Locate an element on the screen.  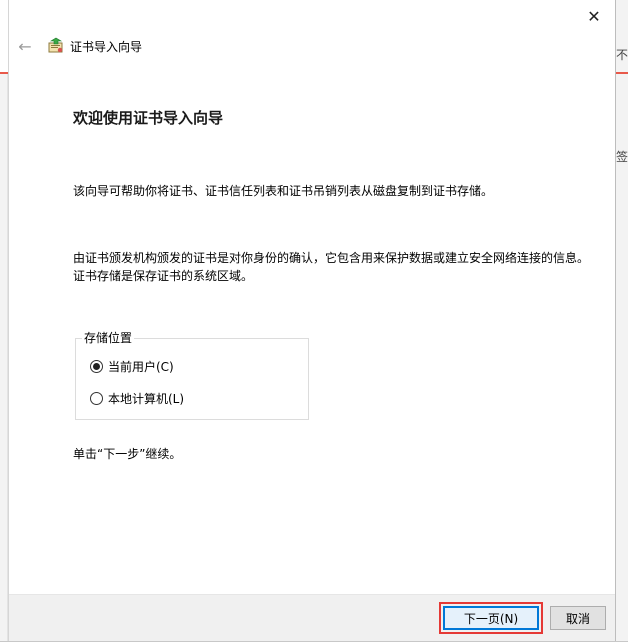
cancel-button: 取消 is located at coordinates (578, 618).